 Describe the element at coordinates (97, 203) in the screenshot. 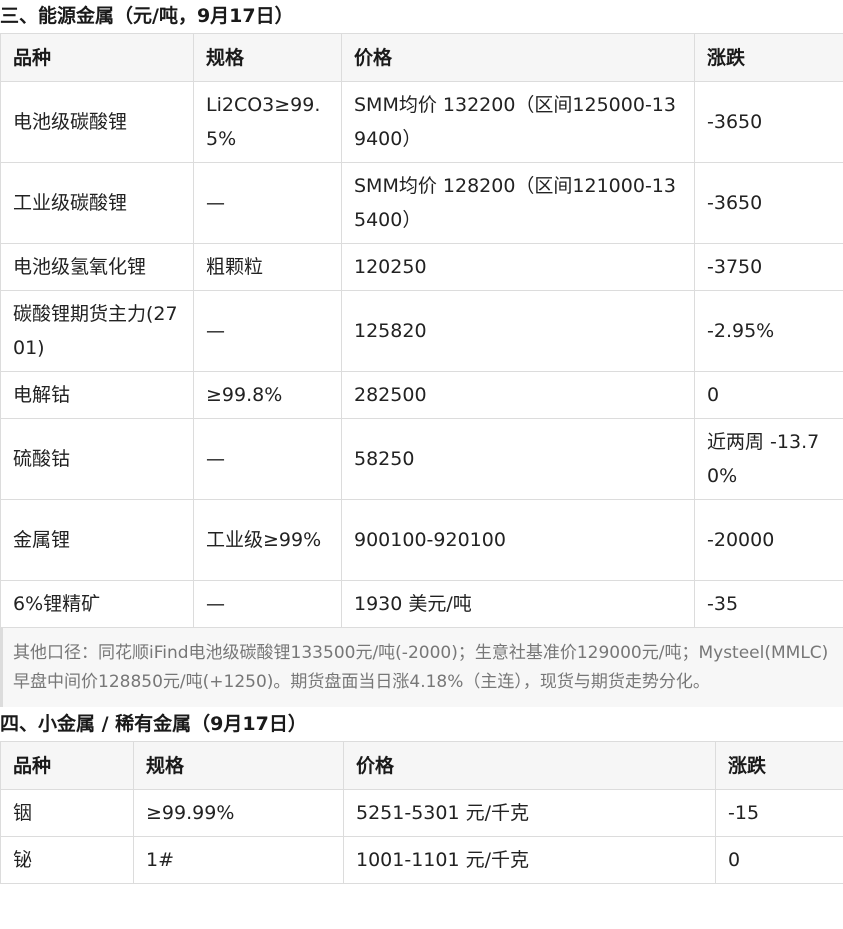

I see `cell-variety: 工业级碳酸锂` at that location.